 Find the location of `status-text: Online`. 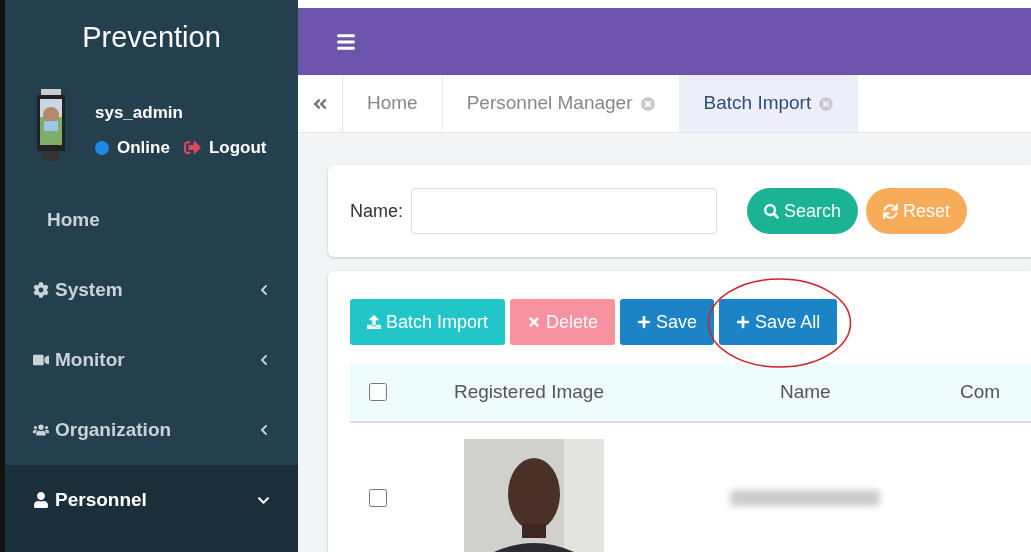

status-text: Online is located at coordinates (143, 148).